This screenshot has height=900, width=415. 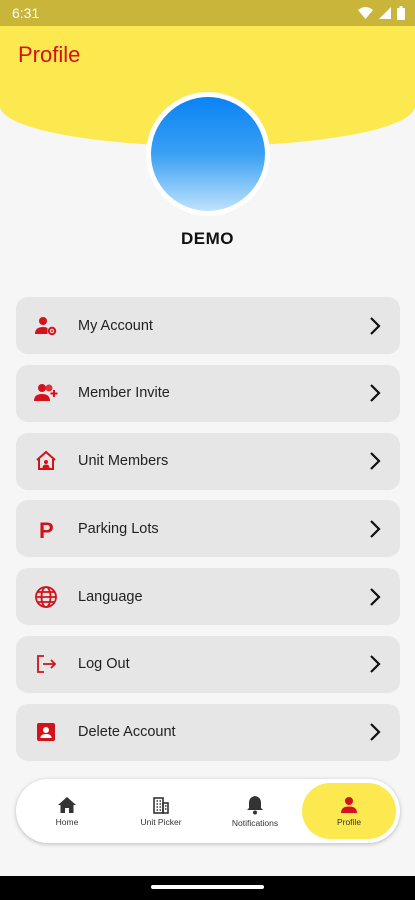 What do you see at coordinates (118, 528) in the screenshot?
I see `menu-item-label: Parking Lots` at bounding box center [118, 528].